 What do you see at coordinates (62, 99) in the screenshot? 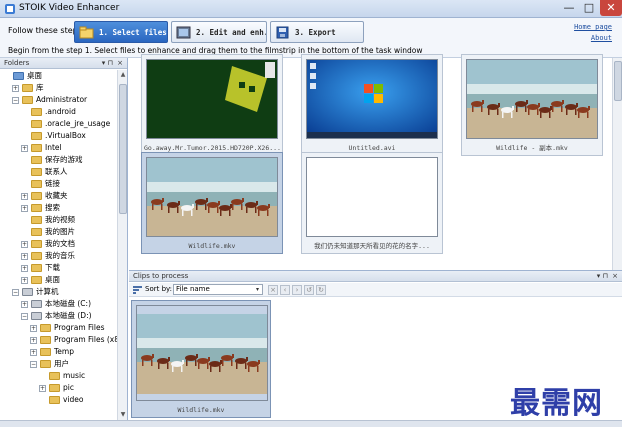
I see `tree-item-label: Administrator` at bounding box center [62, 99].